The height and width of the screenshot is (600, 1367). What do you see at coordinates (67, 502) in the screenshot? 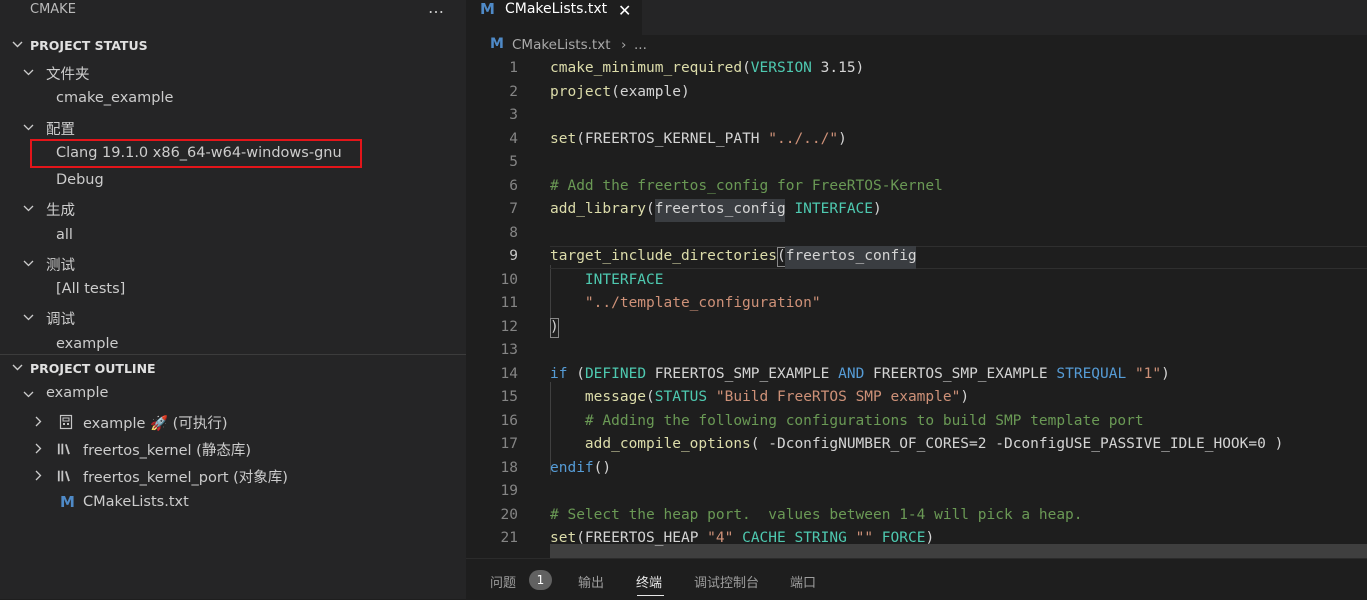
I see `cmake-file-icon: M` at bounding box center [67, 502].